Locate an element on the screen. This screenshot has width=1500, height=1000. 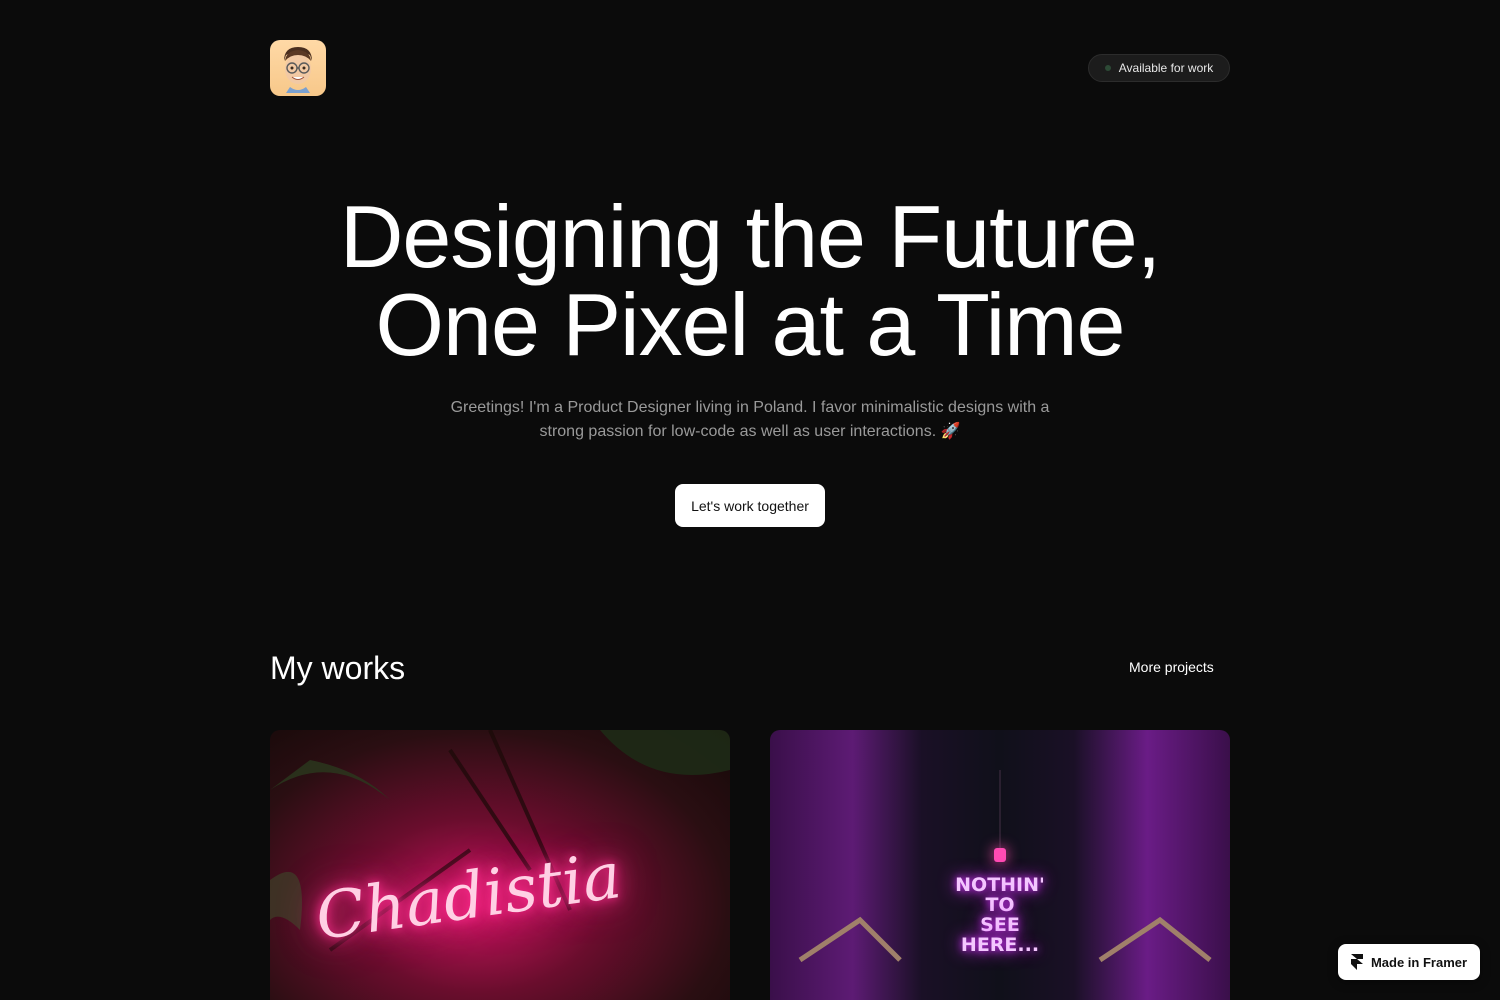
framer-logo-icon is located at coordinates (1356, 962).